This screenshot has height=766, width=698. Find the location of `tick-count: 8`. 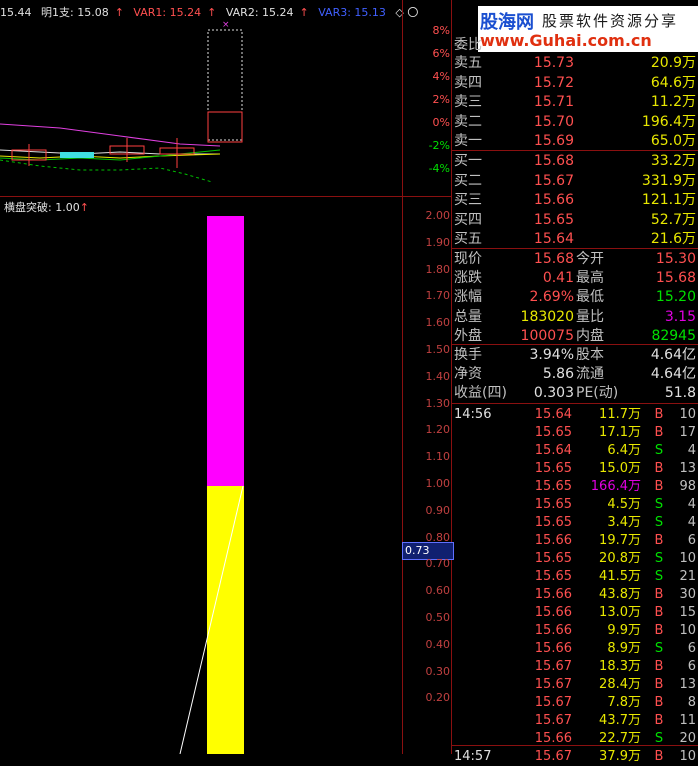

tick-count: 8 is located at coordinates (691, 702).